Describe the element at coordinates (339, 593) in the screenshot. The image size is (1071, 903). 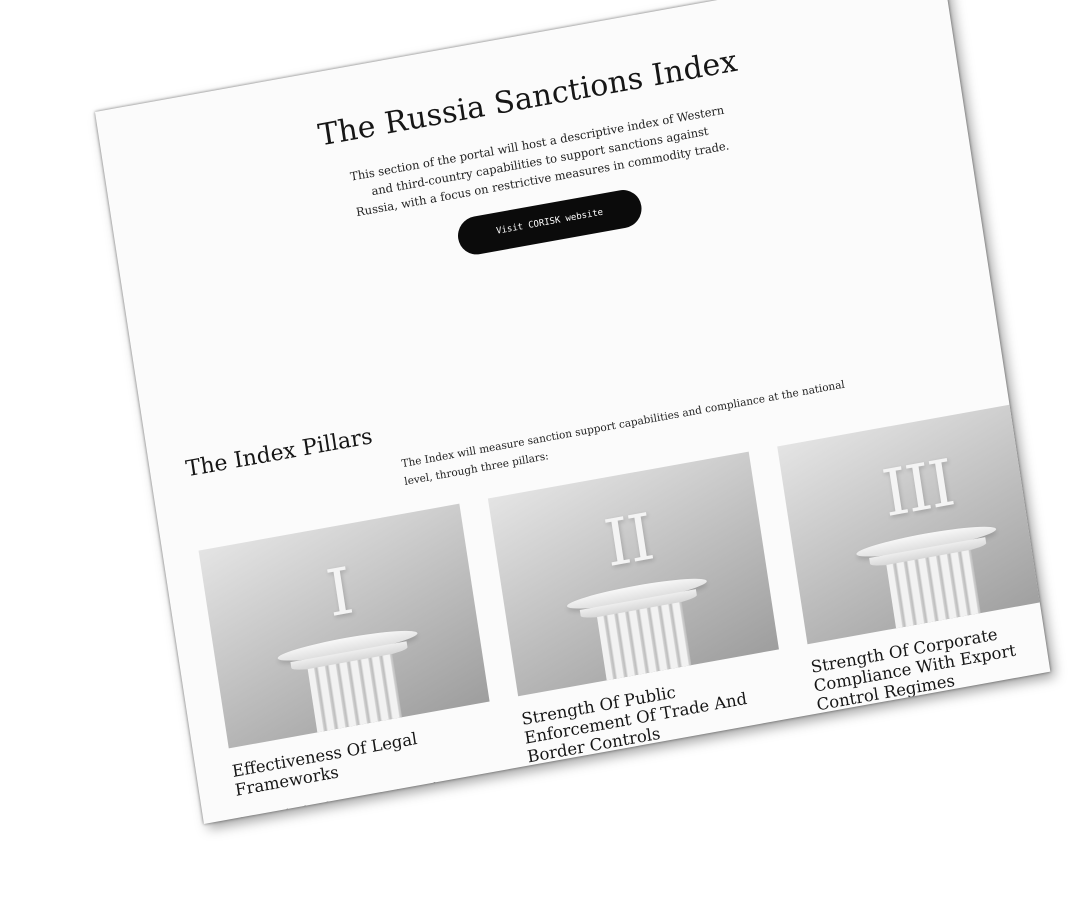
I see `pillar-numeral-1: I` at that location.